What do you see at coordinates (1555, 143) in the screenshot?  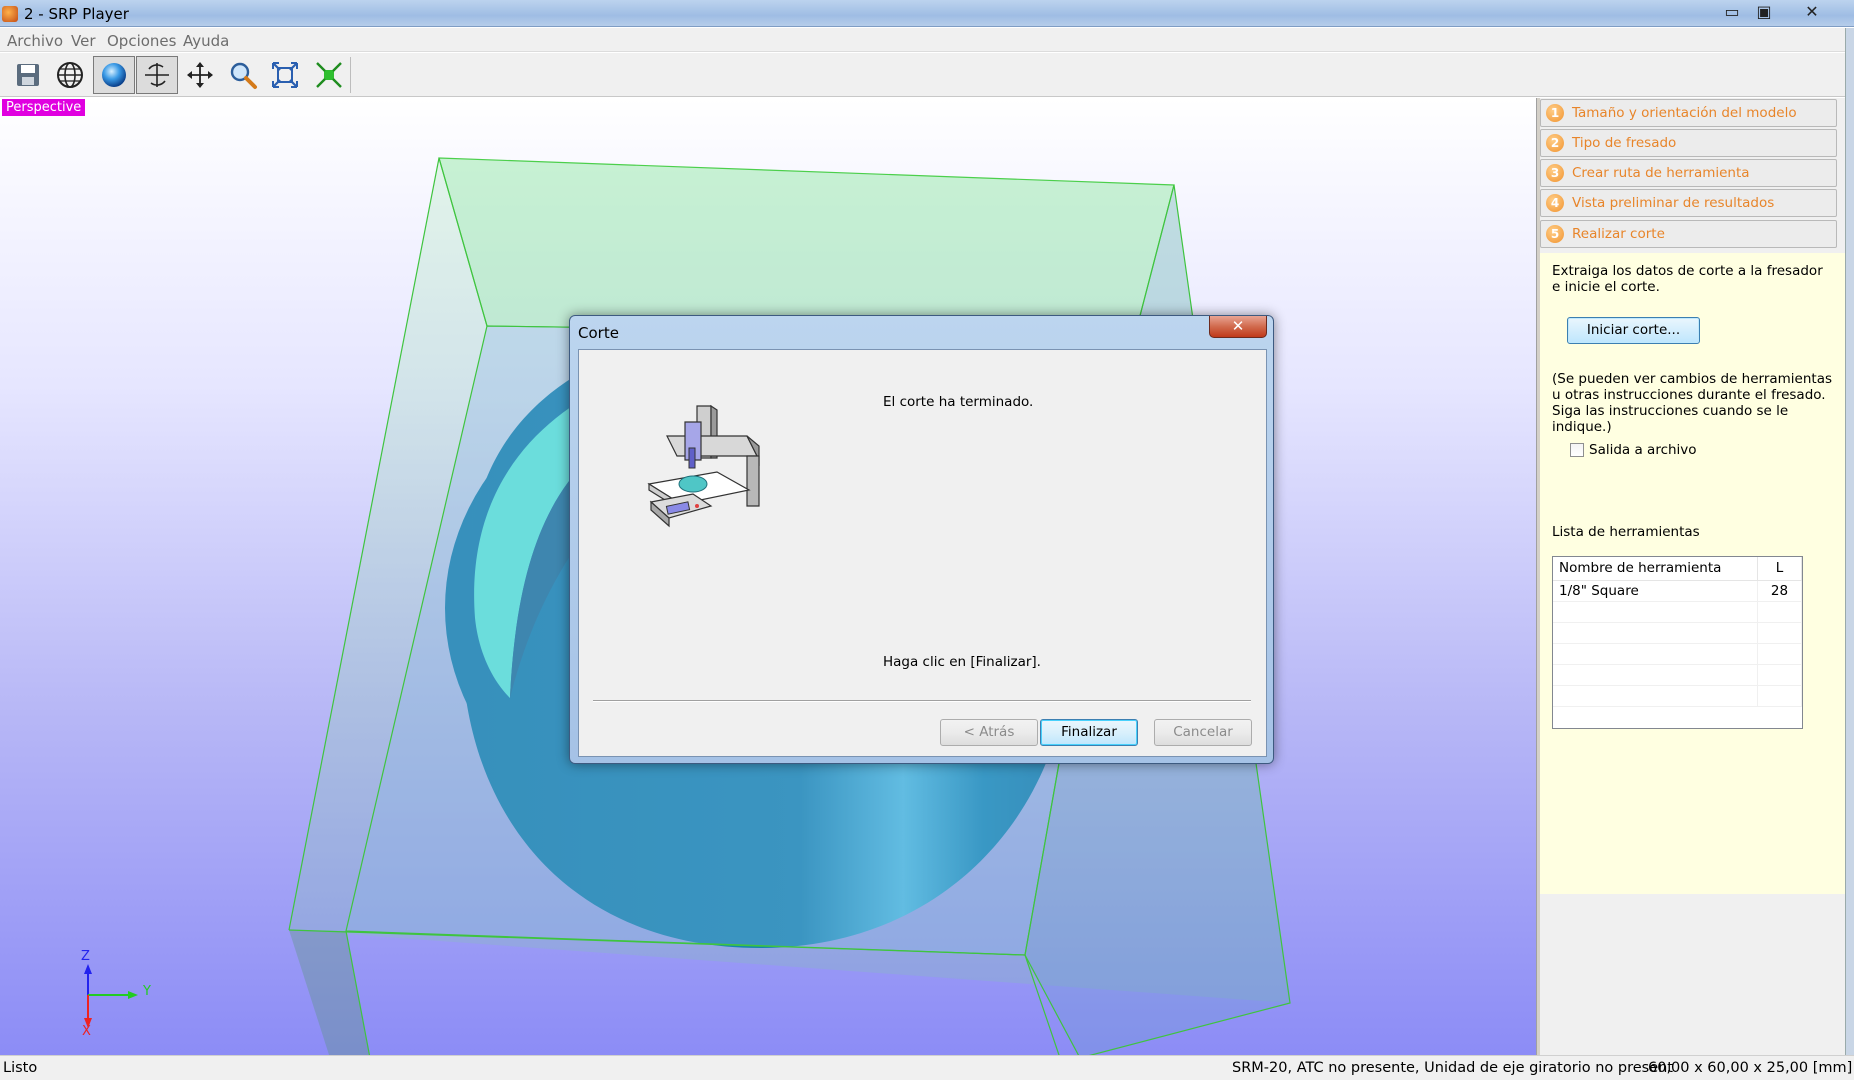 I see `step-number-badge: 2` at bounding box center [1555, 143].